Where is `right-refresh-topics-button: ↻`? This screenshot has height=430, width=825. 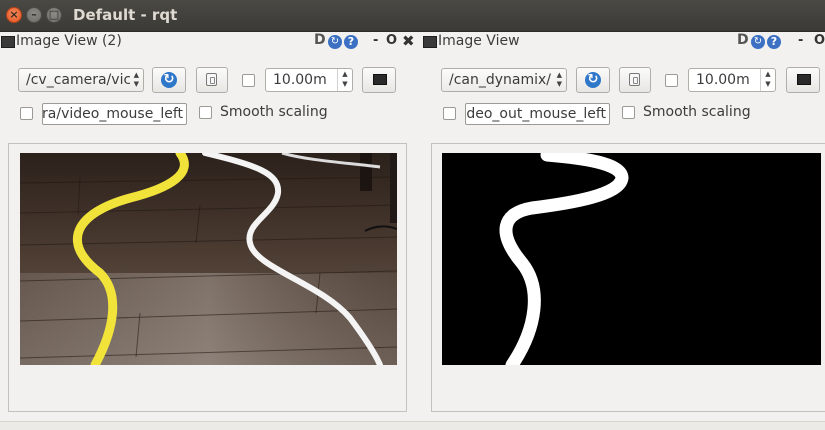 right-refresh-topics-button: ↻ is located at coordinates (593, 80).